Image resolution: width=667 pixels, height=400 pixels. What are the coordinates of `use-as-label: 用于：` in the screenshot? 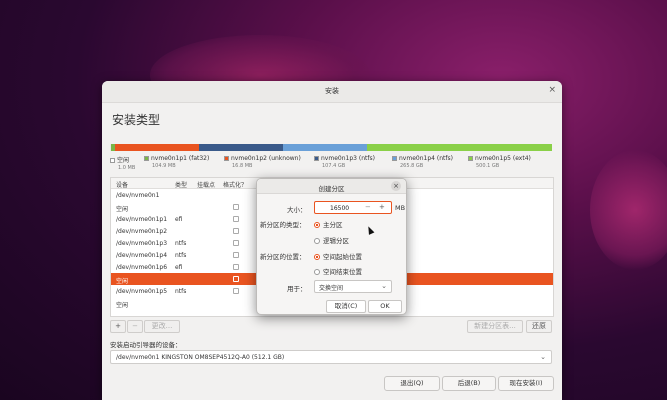 It's located at (297, 289).